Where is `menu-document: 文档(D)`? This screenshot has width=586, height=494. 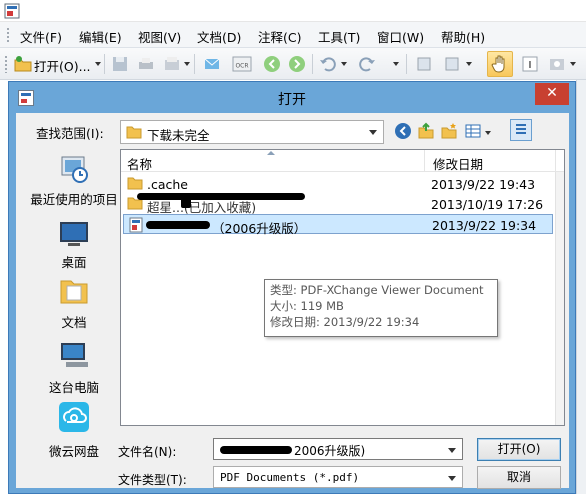
menu-document: 文档(D) is located at coordinates (219, 36).